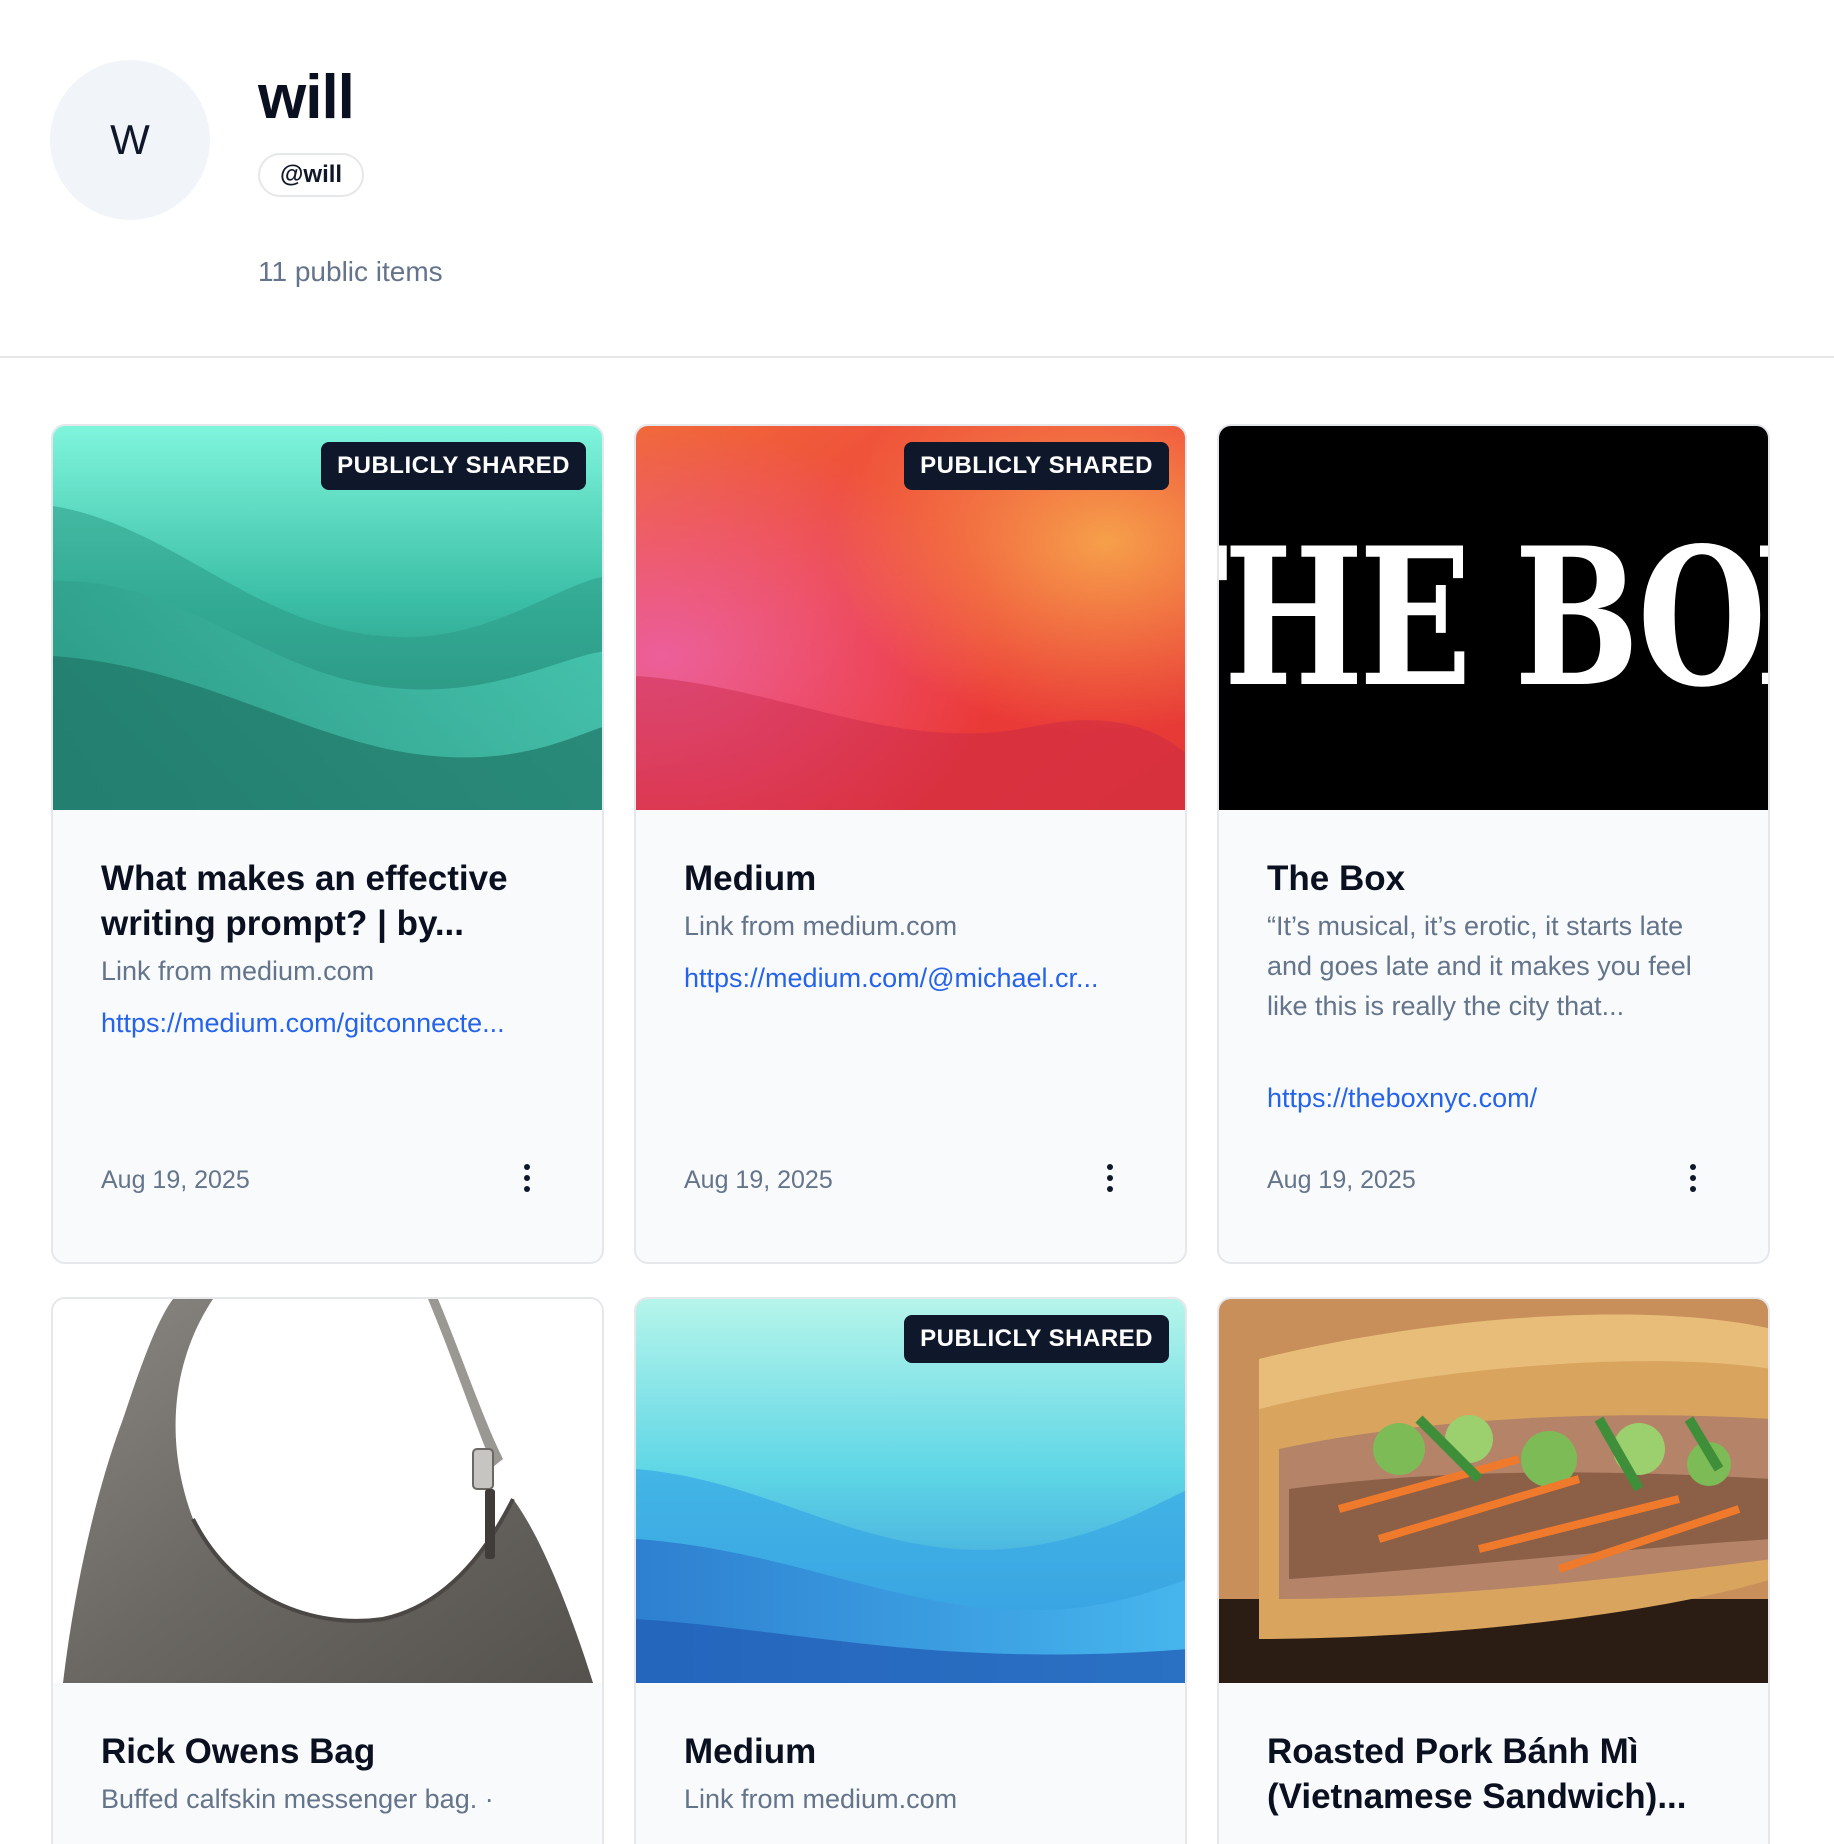  What do you see at coordinates (1497, 1098) in the screenshot?
I see `card-link: https://theboxnyc.com/` at bounding box center [1497, 1098].